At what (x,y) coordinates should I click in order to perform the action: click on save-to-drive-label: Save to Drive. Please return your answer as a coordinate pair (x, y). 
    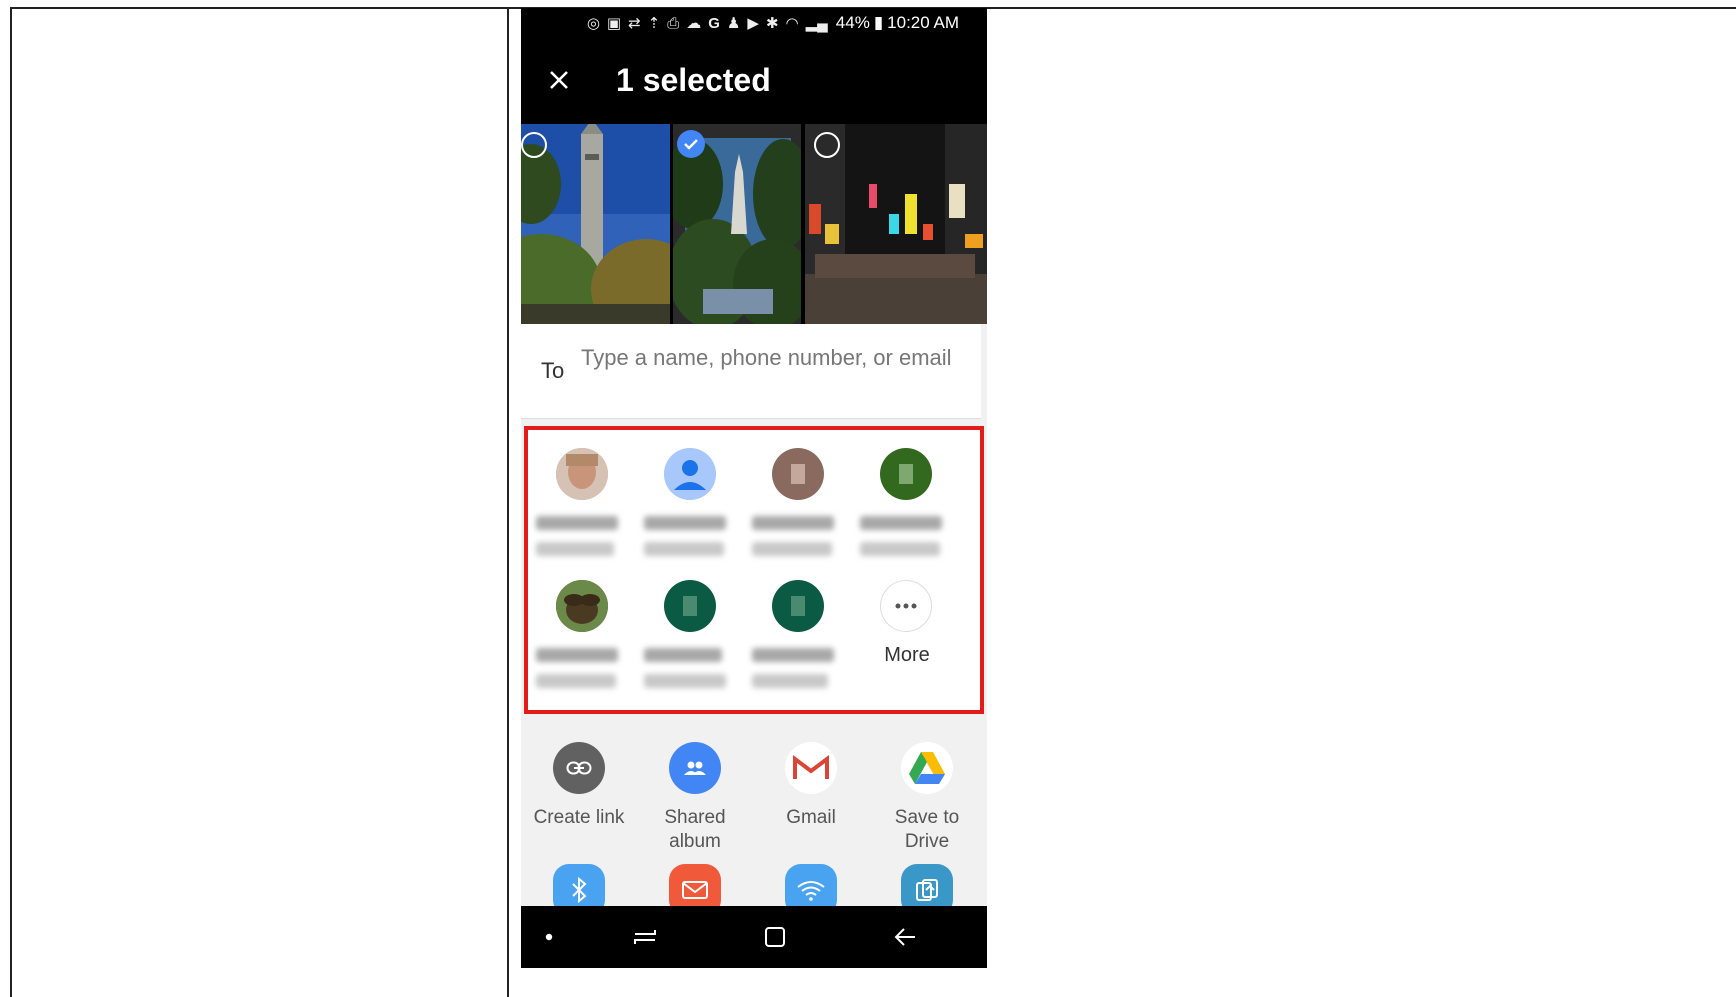
    Looking at the image, I should click on (927, 829).